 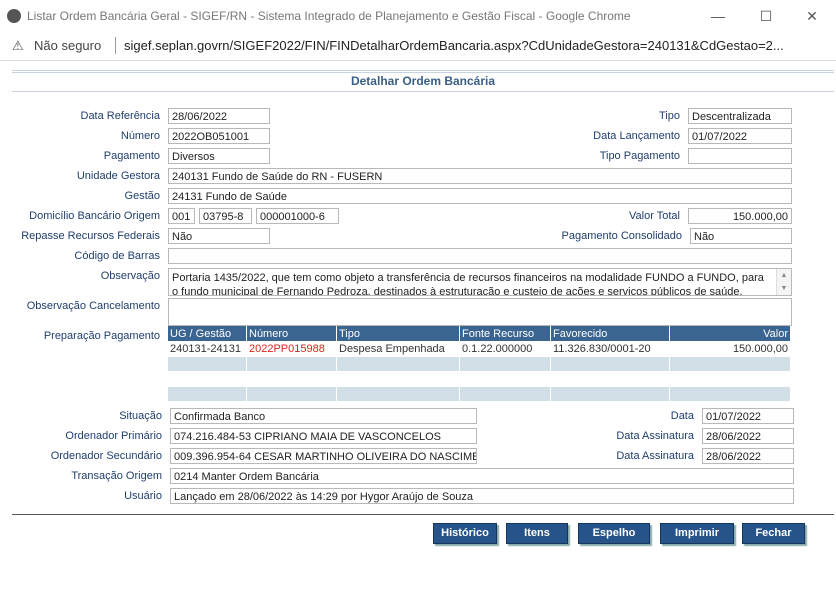 What do you see at coordinates (116, 476) in the screenshot?
I see `transacao-label: Transação Origem` at bounding box center [116, 476].